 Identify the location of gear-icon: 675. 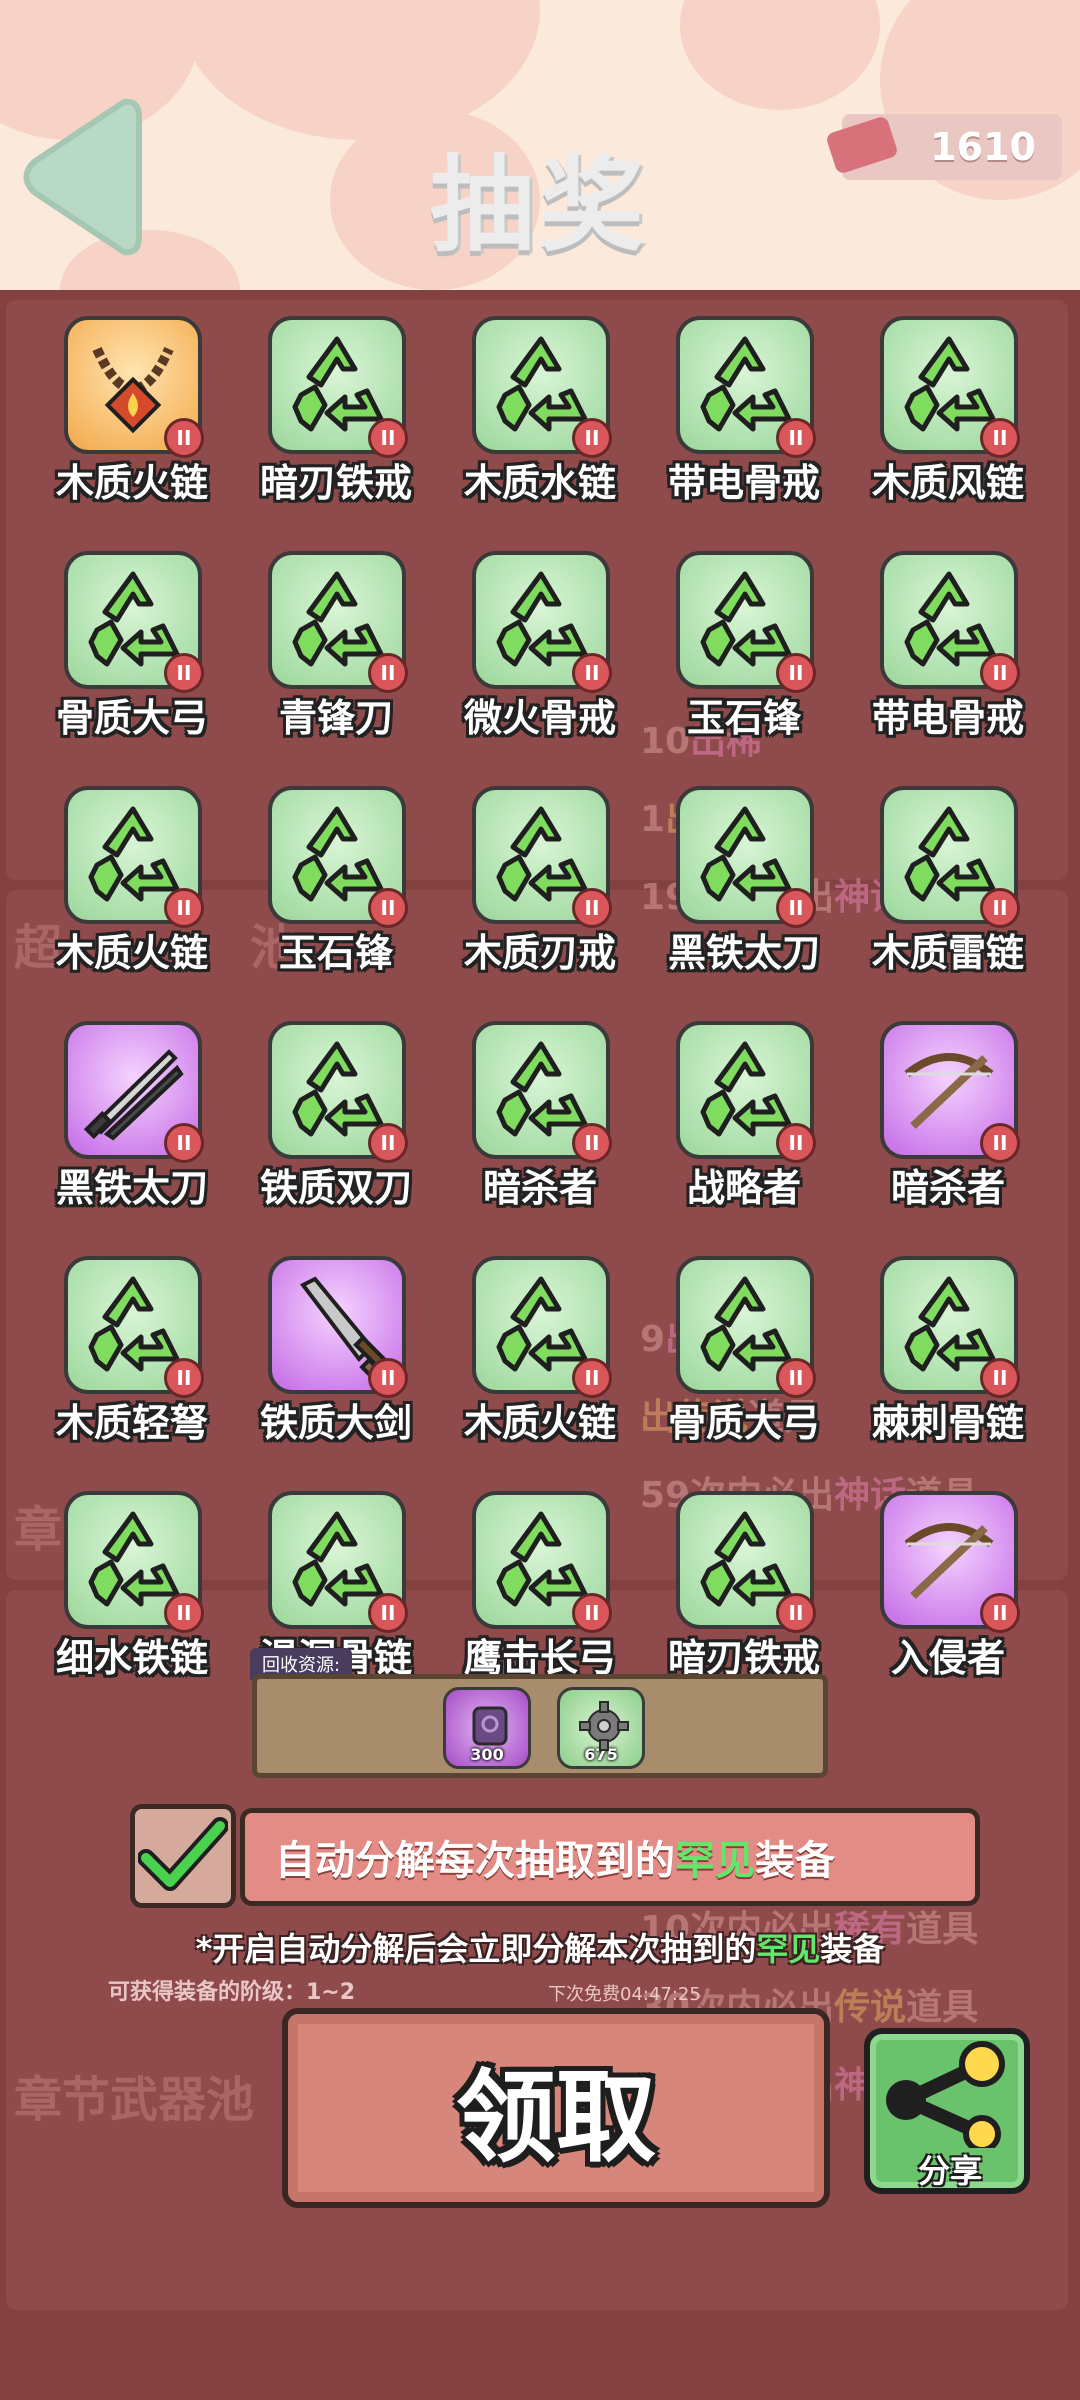
(601, 1728).